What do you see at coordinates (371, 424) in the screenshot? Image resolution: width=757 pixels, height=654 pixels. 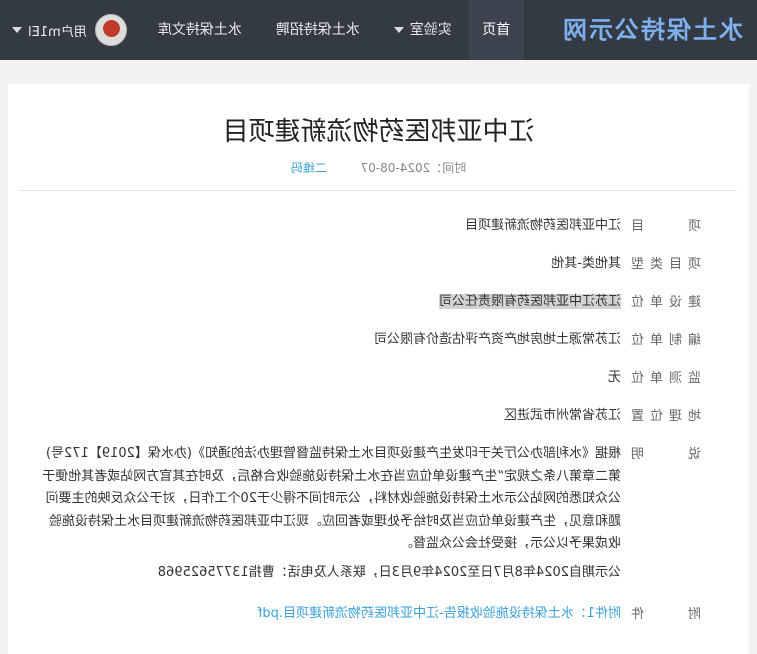 I see `field-row: 地理位置 江苏省常州市武进区` at bounding box center [371, 424].